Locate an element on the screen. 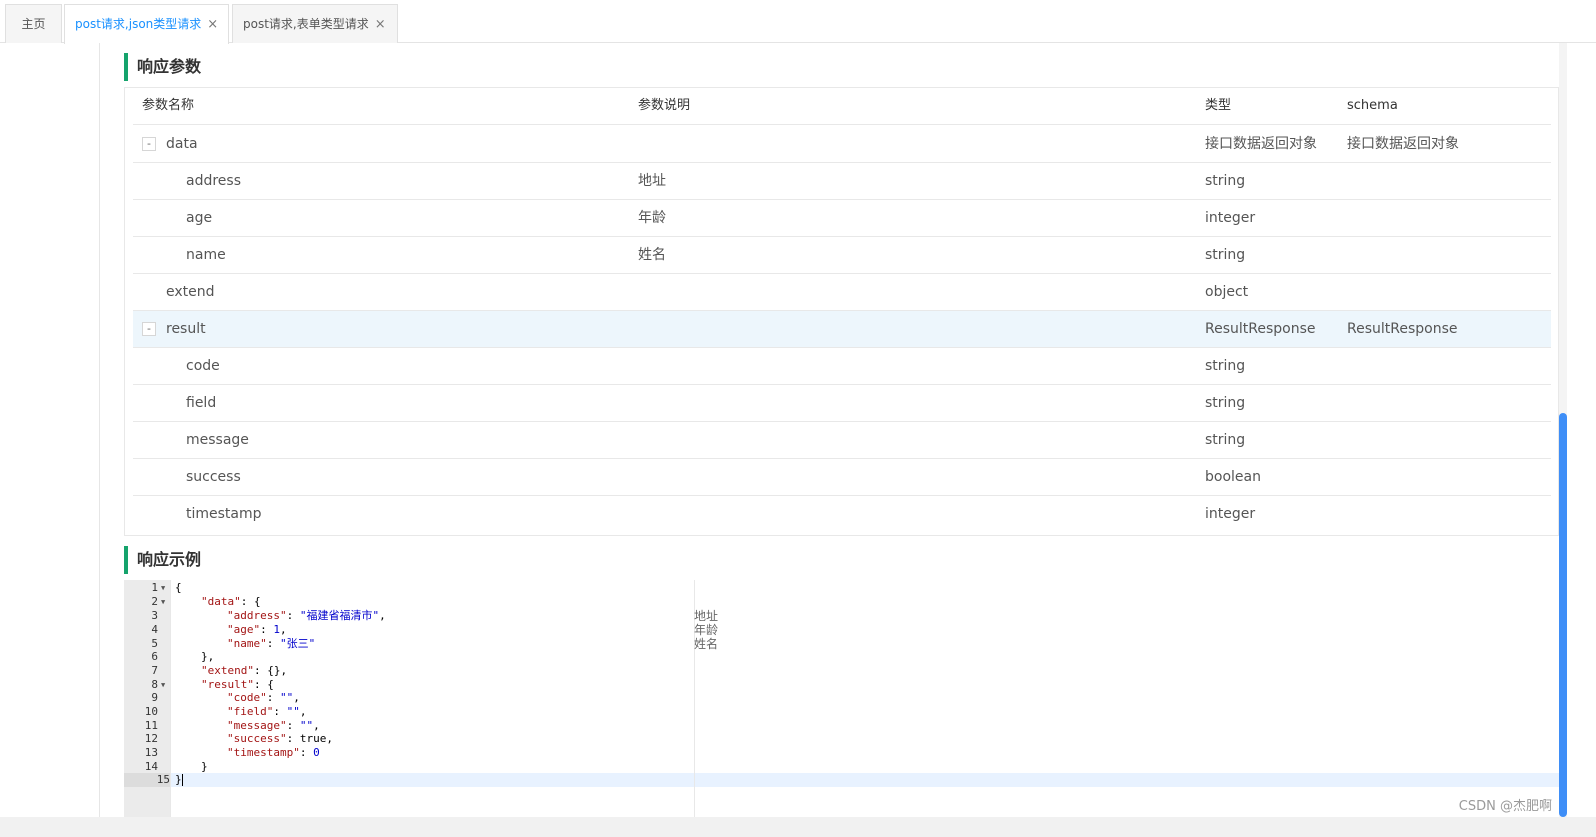  code-line: "success": true, is located at coordinates (280, 738).